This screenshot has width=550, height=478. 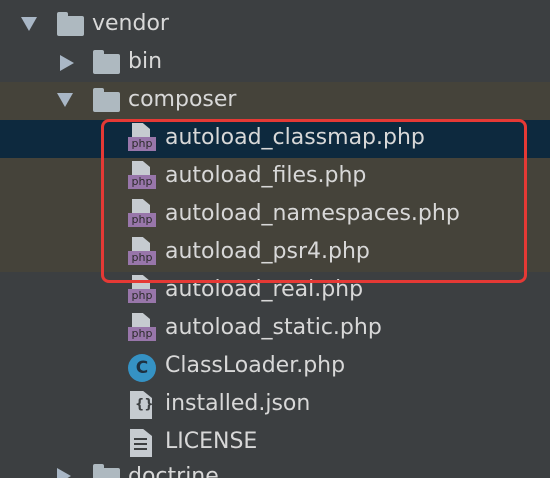 I want to click on file-classloader: C ClassLoader.php, so click(x=275, y=367).